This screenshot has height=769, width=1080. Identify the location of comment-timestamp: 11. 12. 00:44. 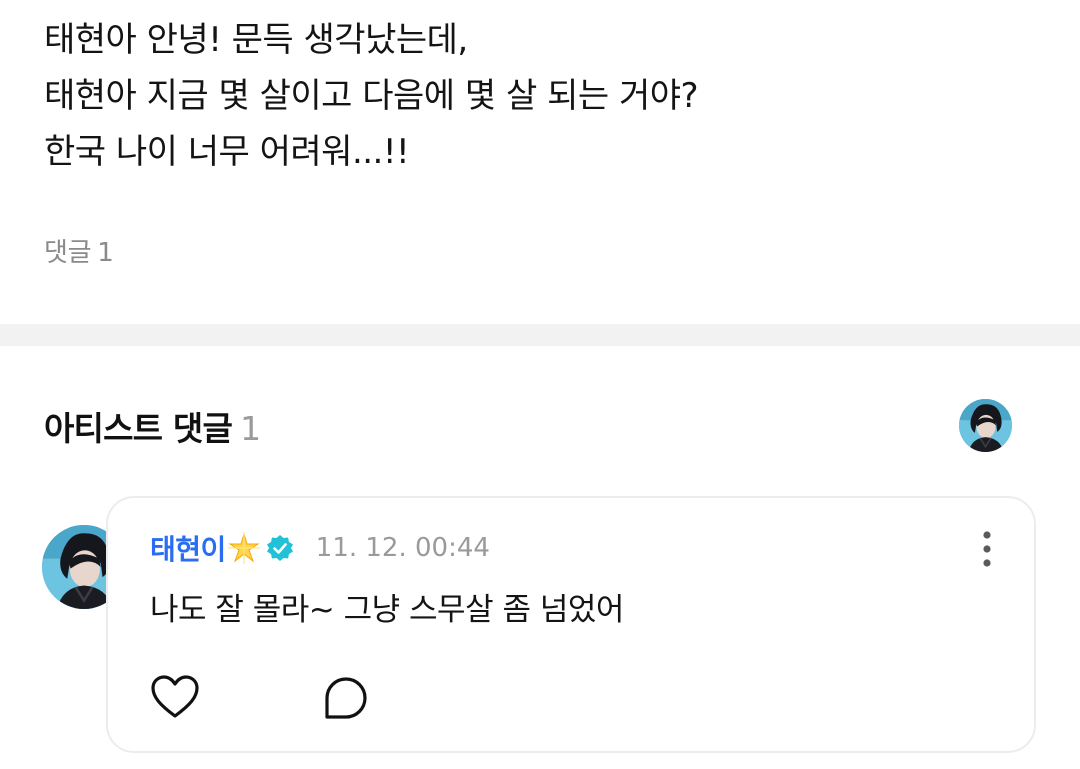
(402, 548).